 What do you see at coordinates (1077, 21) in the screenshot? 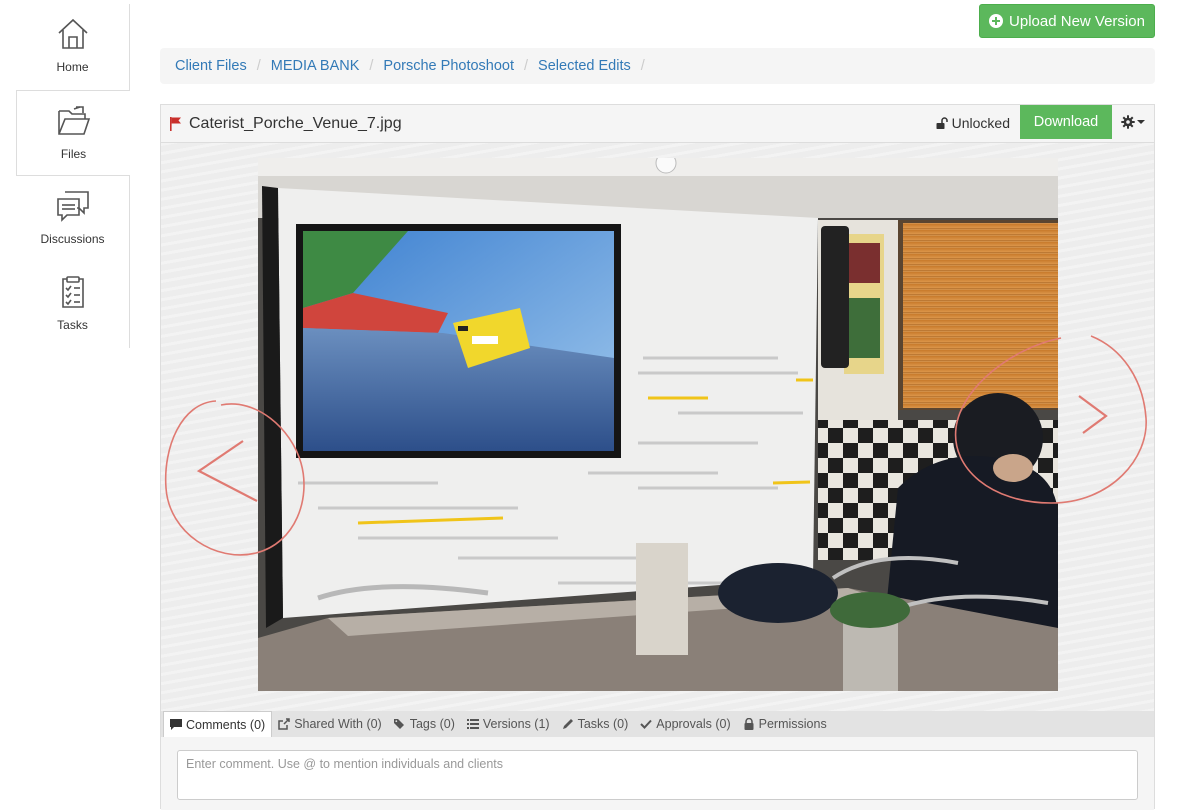
I see `upload-button-label: Upload New Version` at bounding box center [1077, 21].